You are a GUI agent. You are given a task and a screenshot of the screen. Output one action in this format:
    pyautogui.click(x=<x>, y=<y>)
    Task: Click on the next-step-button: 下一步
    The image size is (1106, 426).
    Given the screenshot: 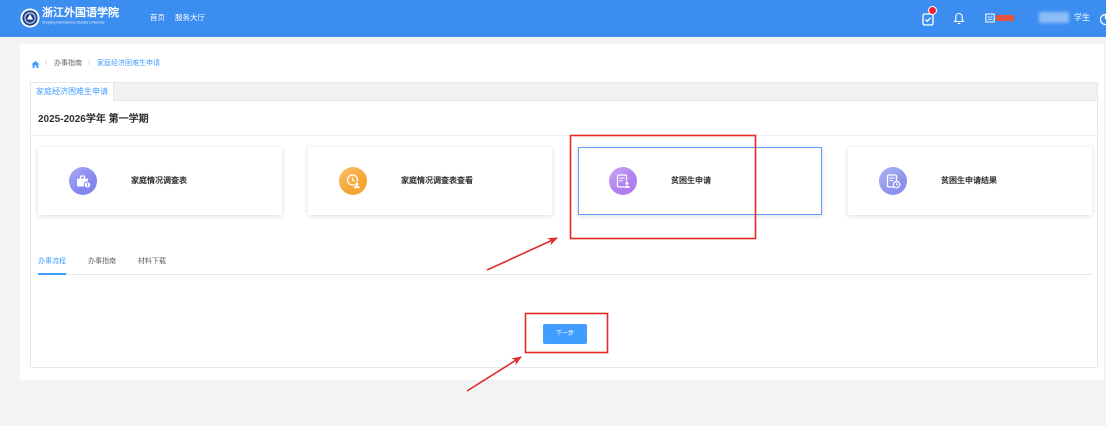 What is the action you would take?
    pyautogui.click(x=565, y=334)
    